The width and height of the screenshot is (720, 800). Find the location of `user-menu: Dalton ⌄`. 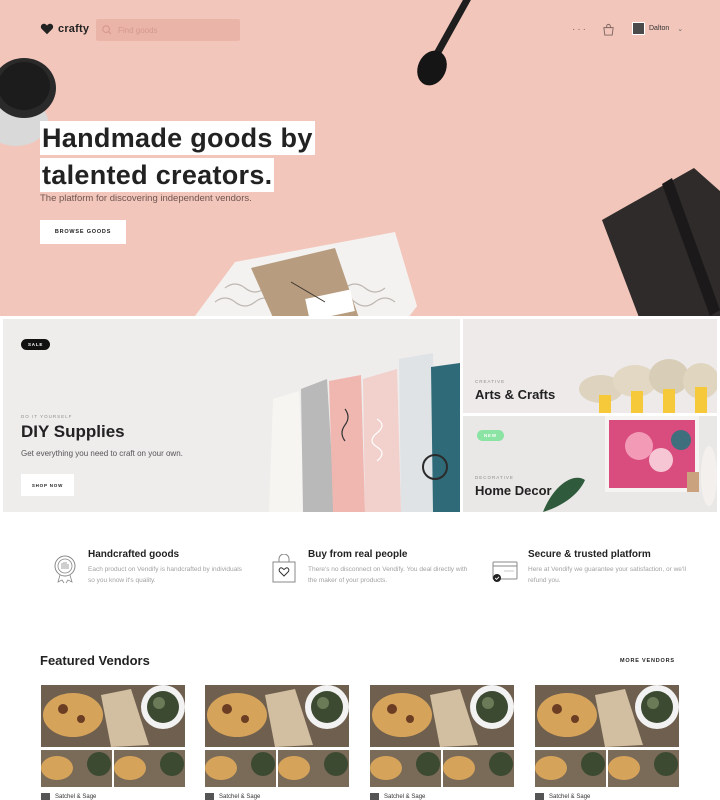

user-menu: Dalton ⌄ is located at coordinates (657, 28).